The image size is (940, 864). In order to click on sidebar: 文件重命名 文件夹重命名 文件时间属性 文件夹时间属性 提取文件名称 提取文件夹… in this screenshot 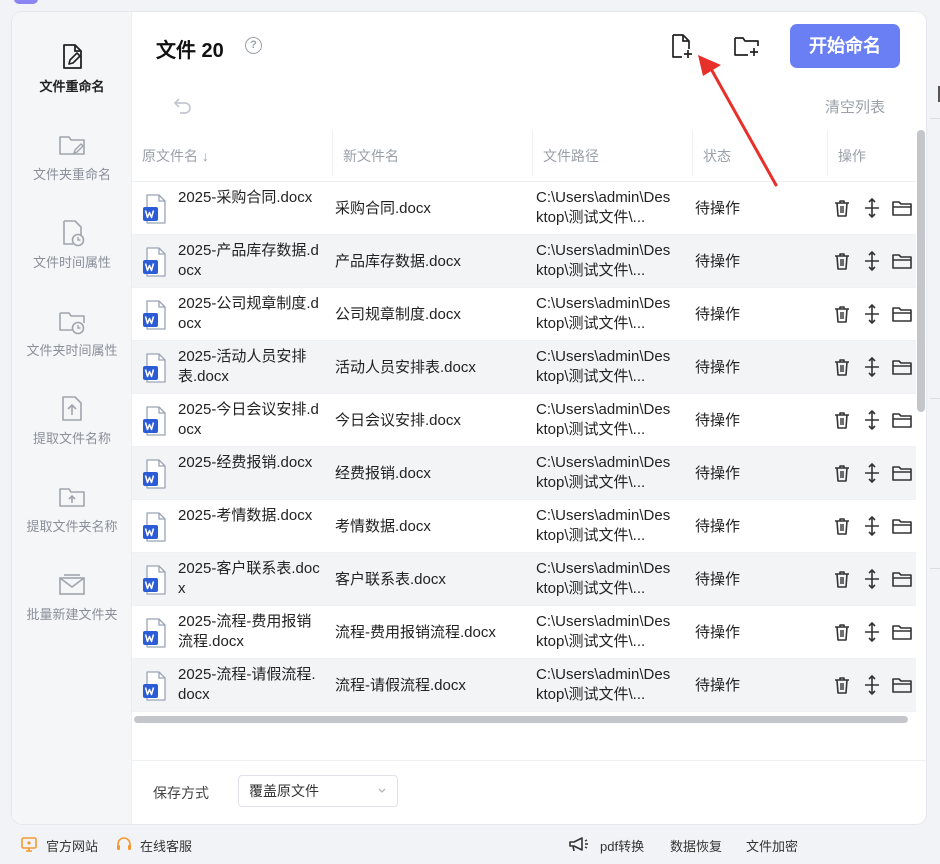, I will do `click(72, 418)`.